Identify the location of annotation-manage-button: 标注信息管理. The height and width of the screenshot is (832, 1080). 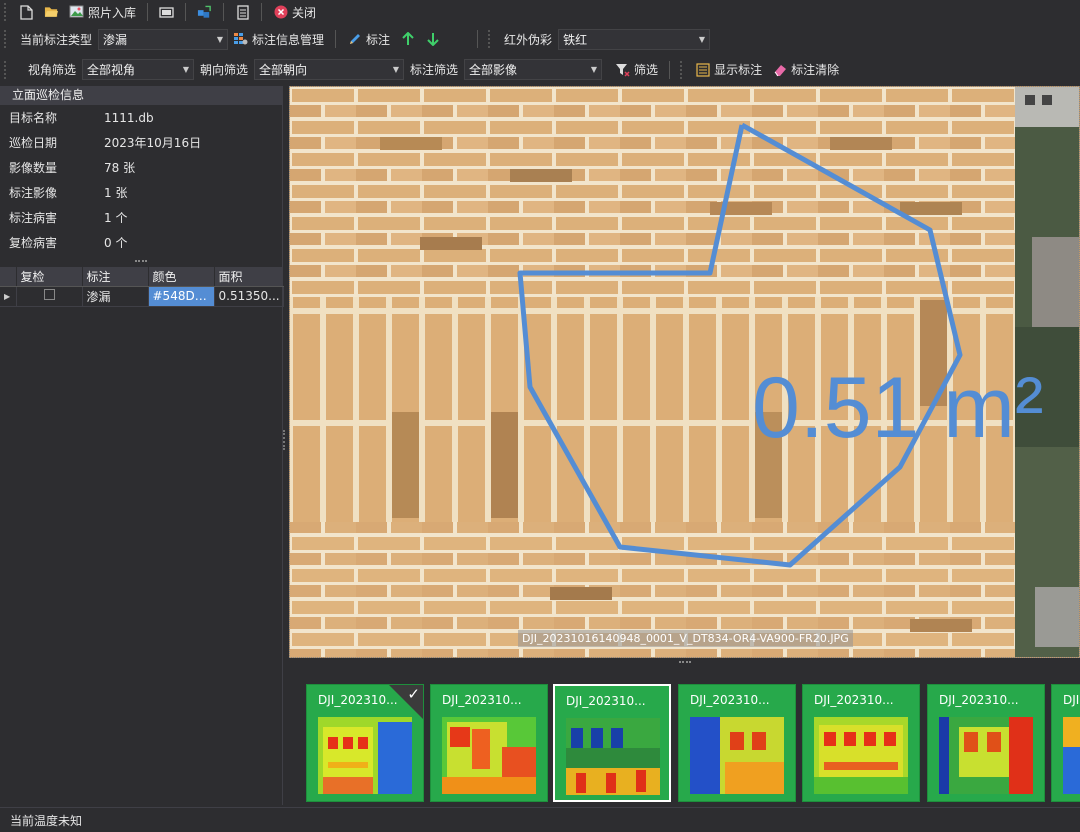
(278, 39).